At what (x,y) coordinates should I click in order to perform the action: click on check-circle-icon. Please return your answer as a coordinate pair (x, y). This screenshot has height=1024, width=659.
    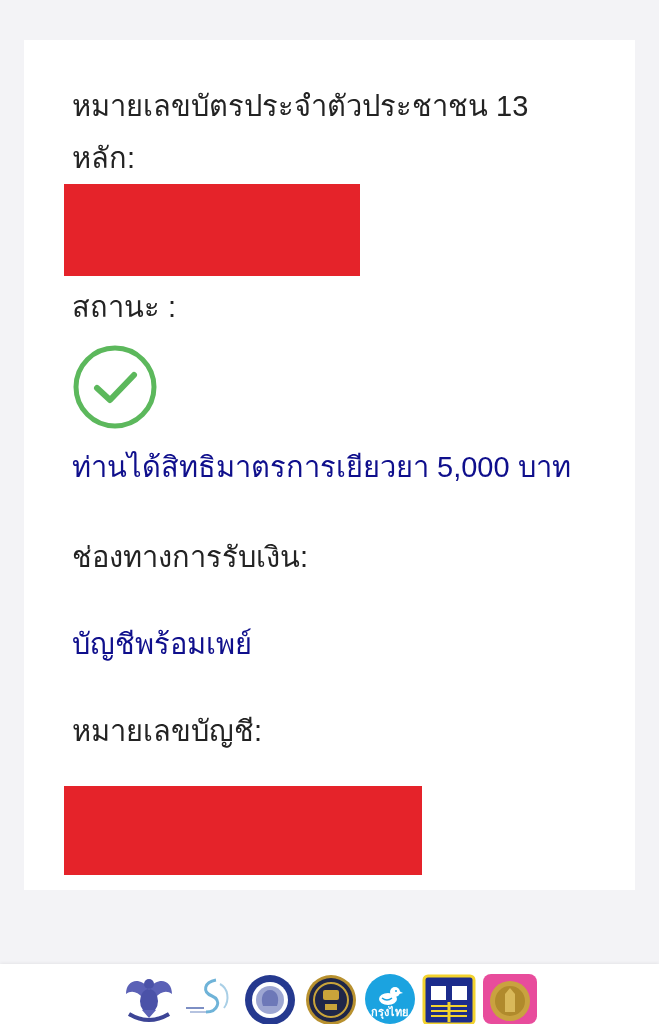
    Looking at the image, I should click on (115, 387).